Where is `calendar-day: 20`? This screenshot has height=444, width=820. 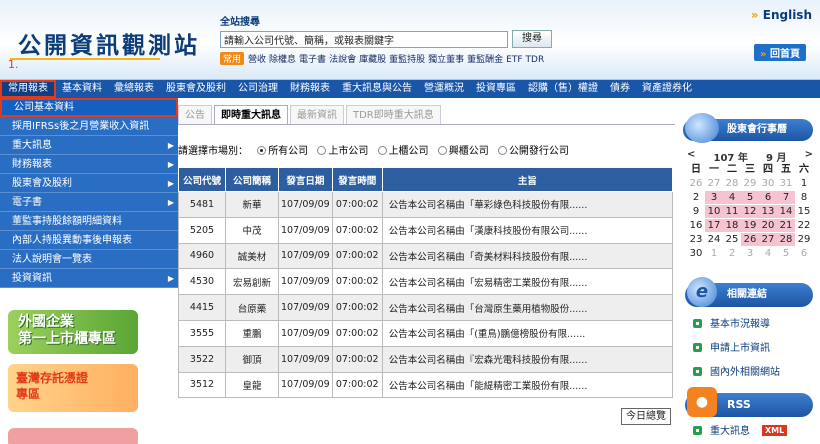 calendar-day: 20 is located at coordinates (768, 225).